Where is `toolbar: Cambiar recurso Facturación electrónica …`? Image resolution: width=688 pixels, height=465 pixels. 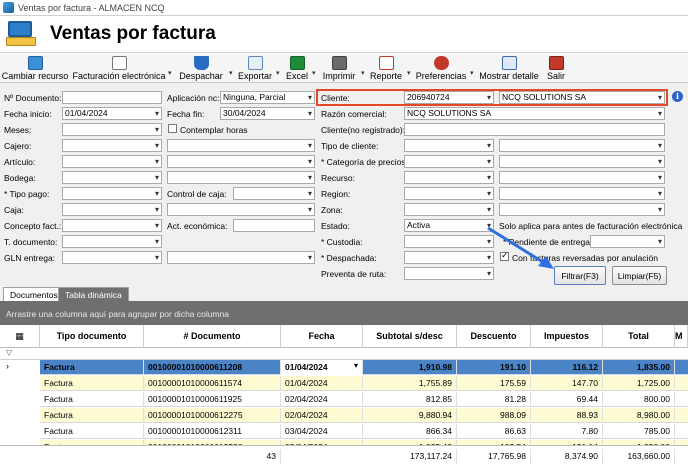
toolbar: Cambiar recurso Facturación electrónica … is located at coordinates (344, 67).